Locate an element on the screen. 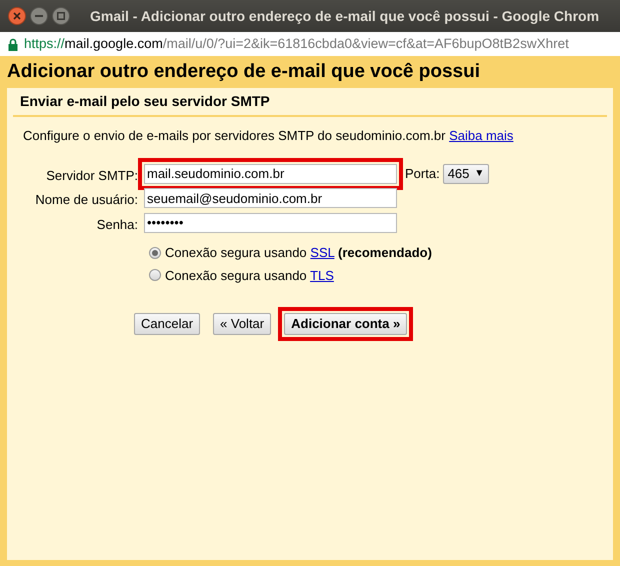 The width and height of the screenshot is (620, 566). maximize-icon is located at coordinates (61, 16).